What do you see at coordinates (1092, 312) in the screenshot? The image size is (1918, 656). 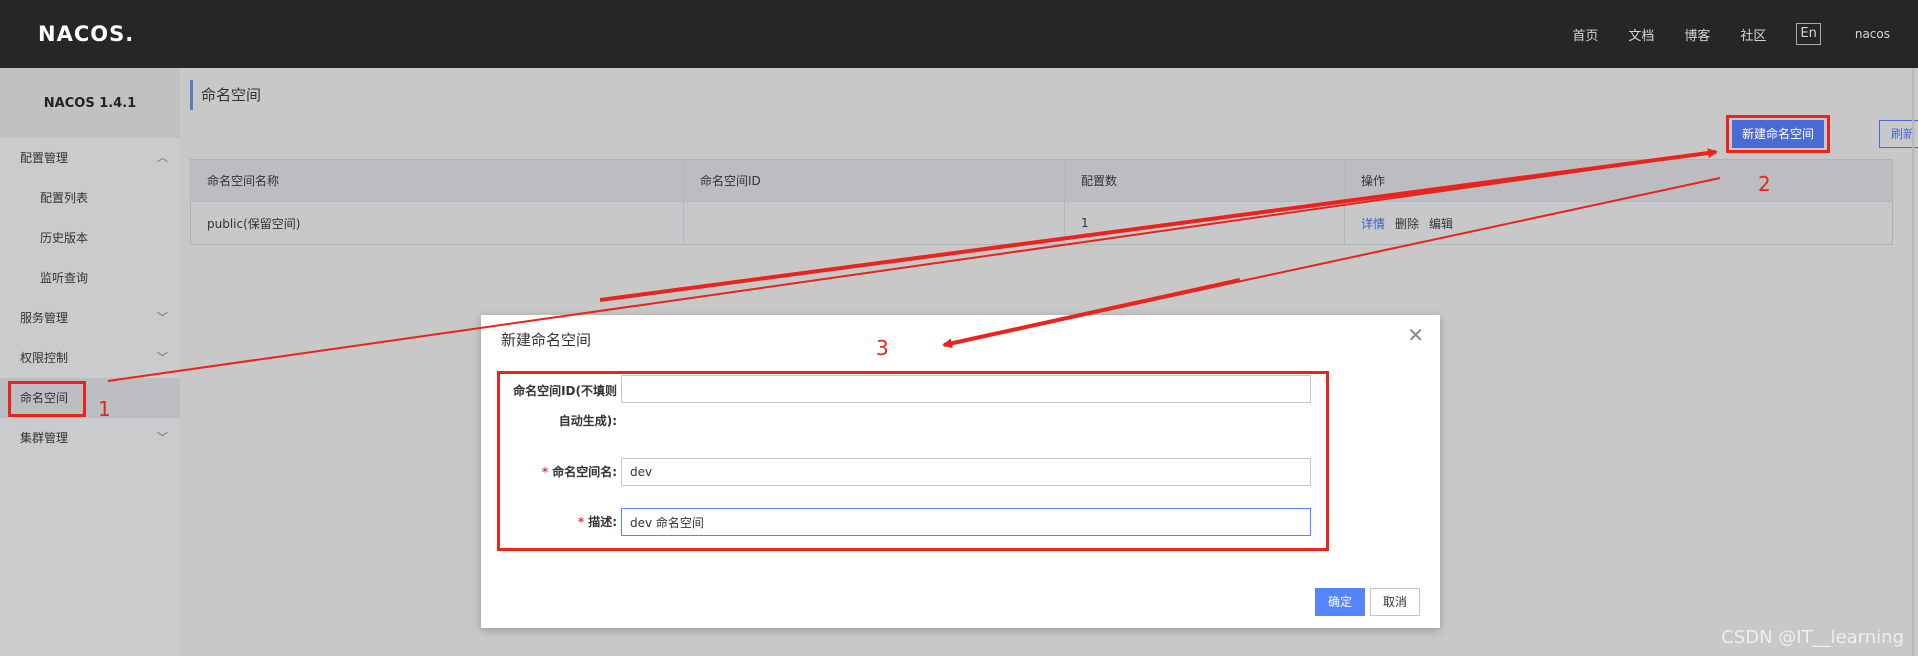 I see `arrow-to-dialog-thick` at bounding box center [1092, 312].